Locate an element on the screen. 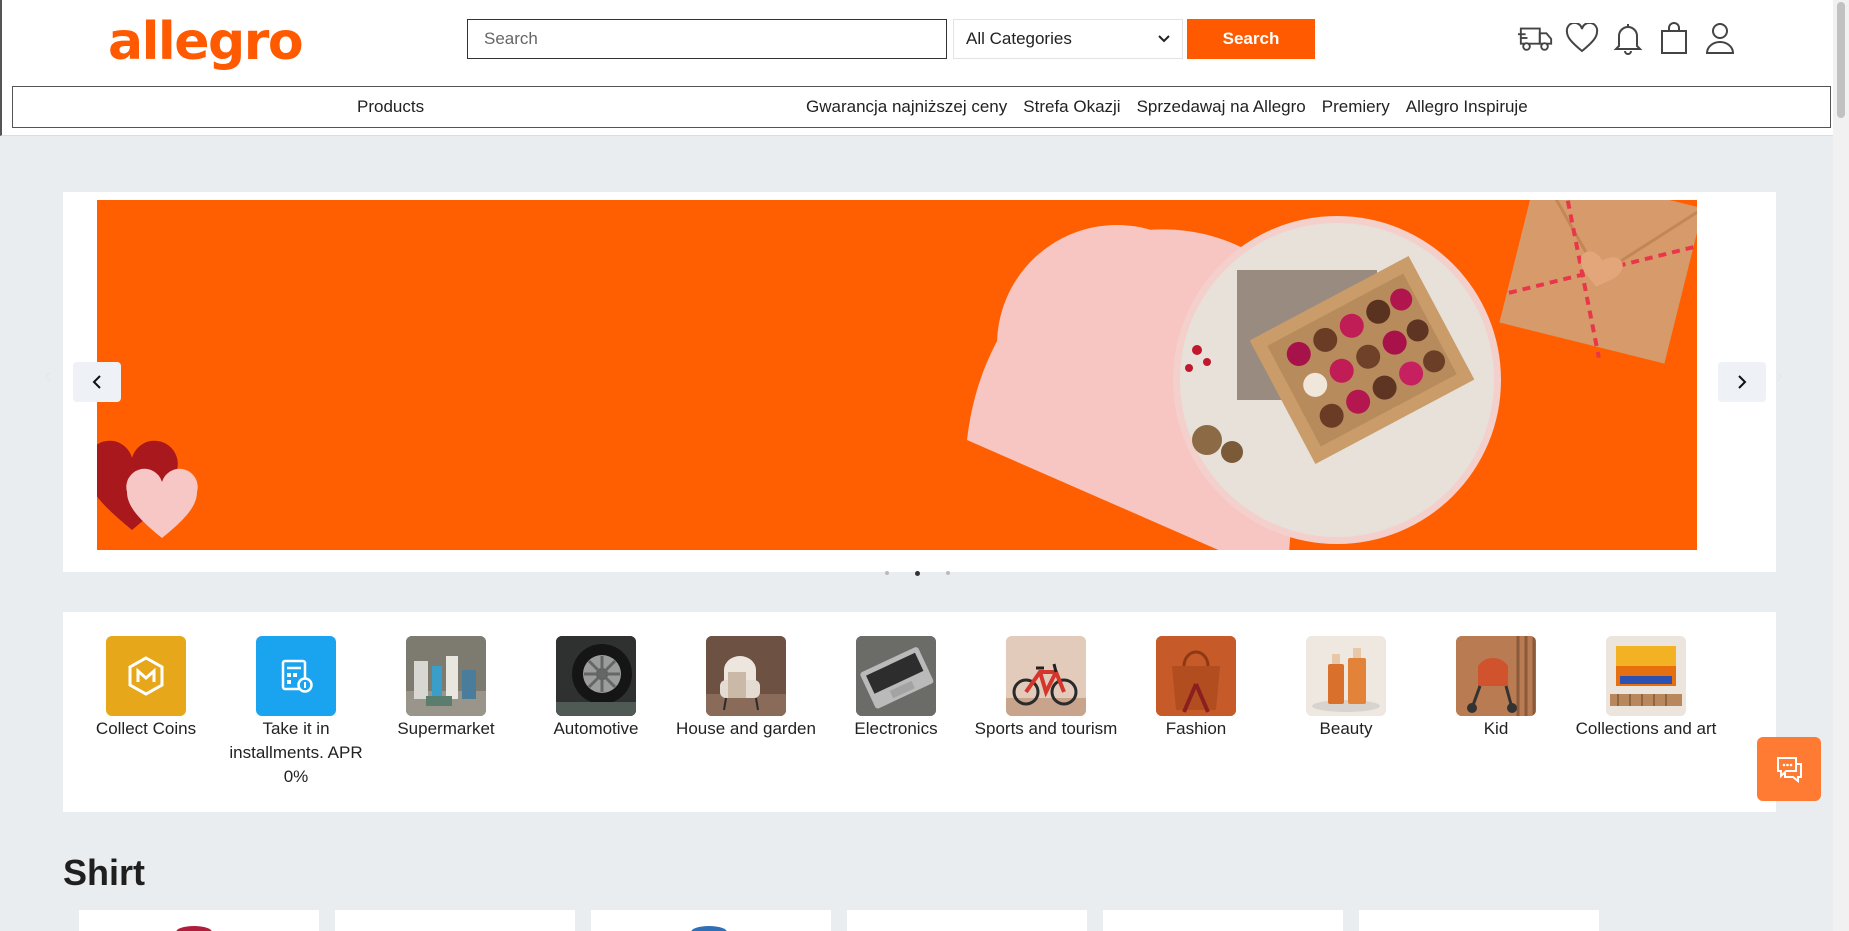 Image resolution: width=1849 pixels, height=931 pixels. user-icon is located at coordinates (1720, 38).